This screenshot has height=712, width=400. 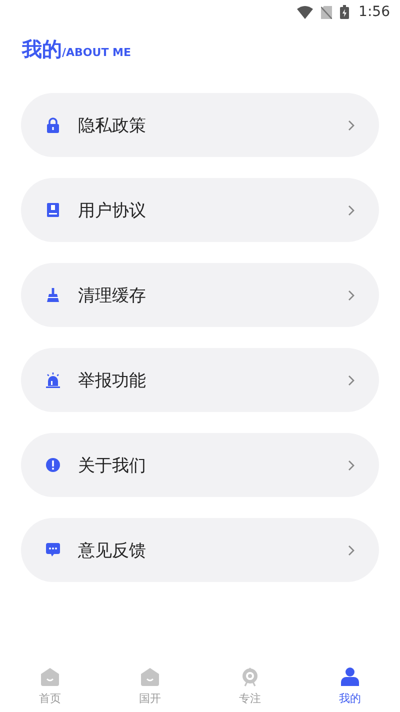 I want to click on status-time: 1:56, so click(x=374, y=12).